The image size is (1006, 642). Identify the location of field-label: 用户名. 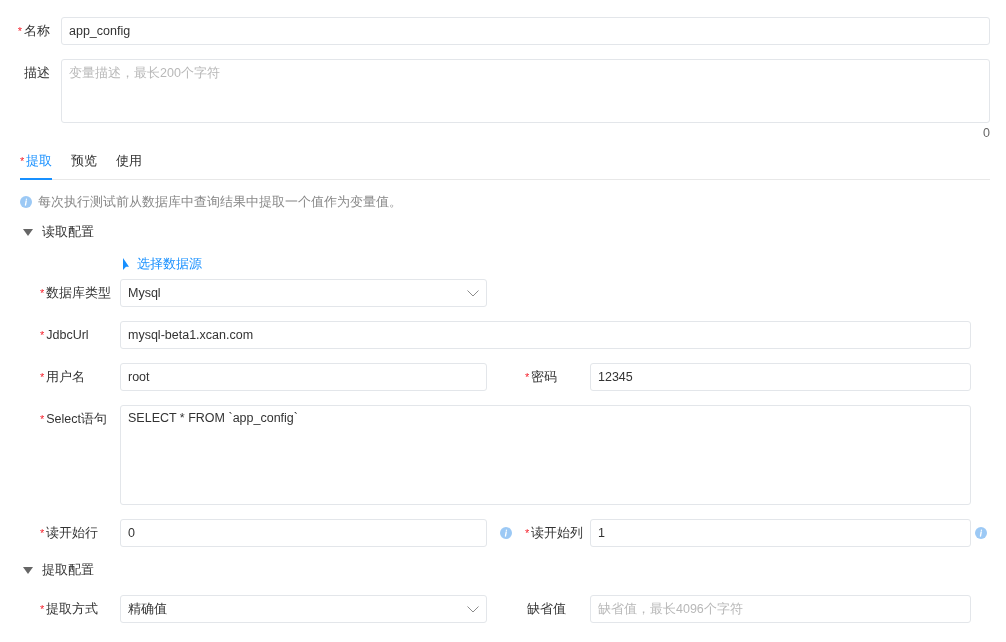
(66, 377).